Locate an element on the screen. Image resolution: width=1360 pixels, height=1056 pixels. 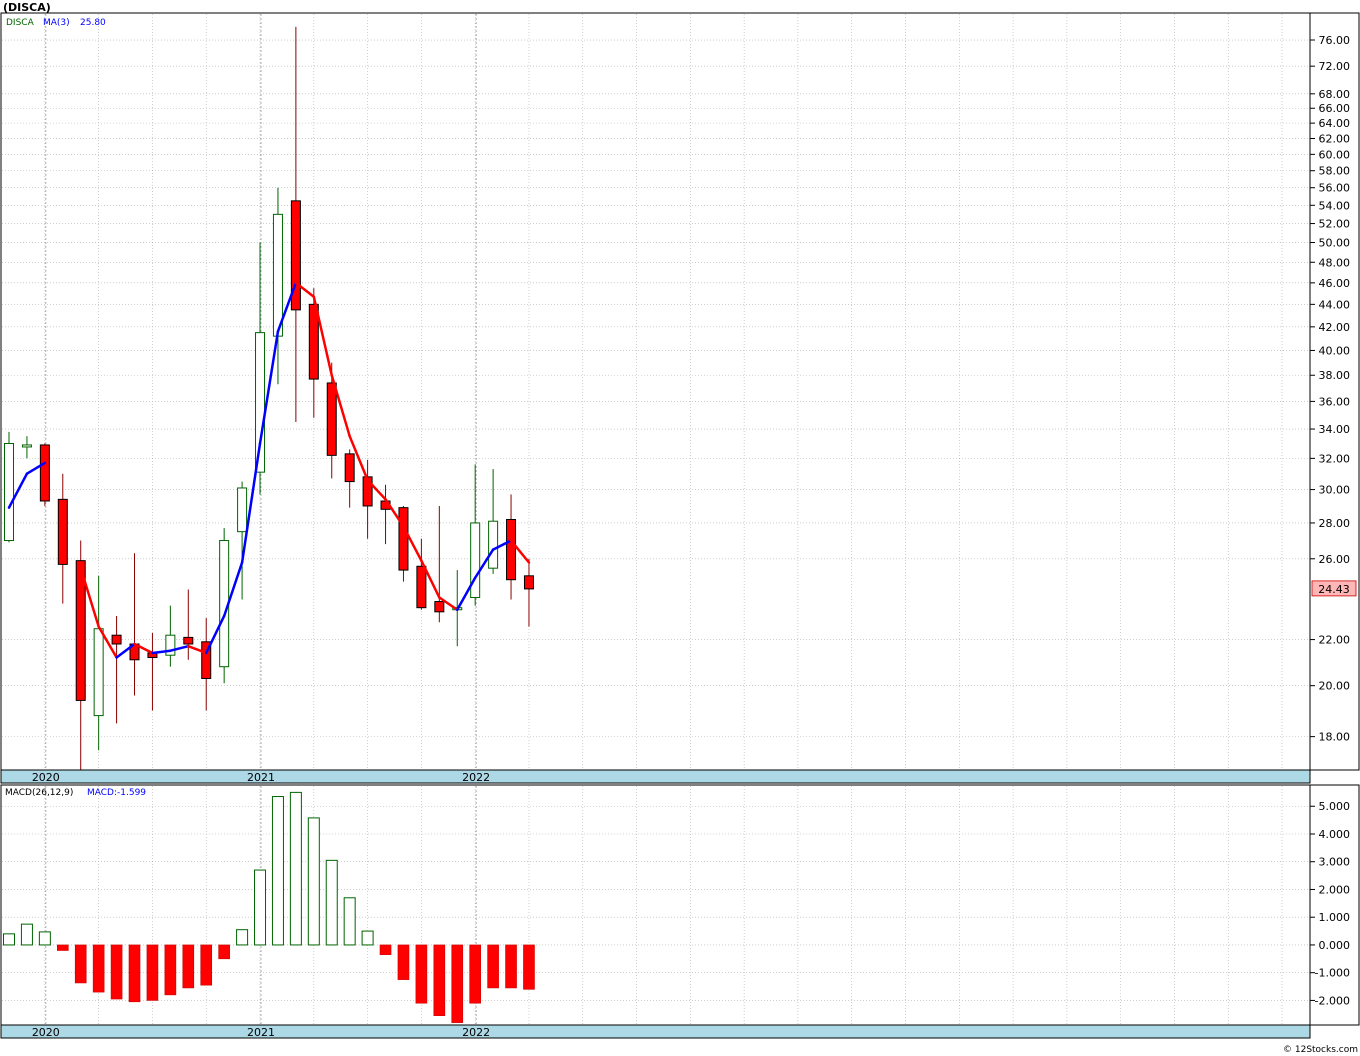
macd-tick-label: 1.000 is located at coordinates (1335, 917).